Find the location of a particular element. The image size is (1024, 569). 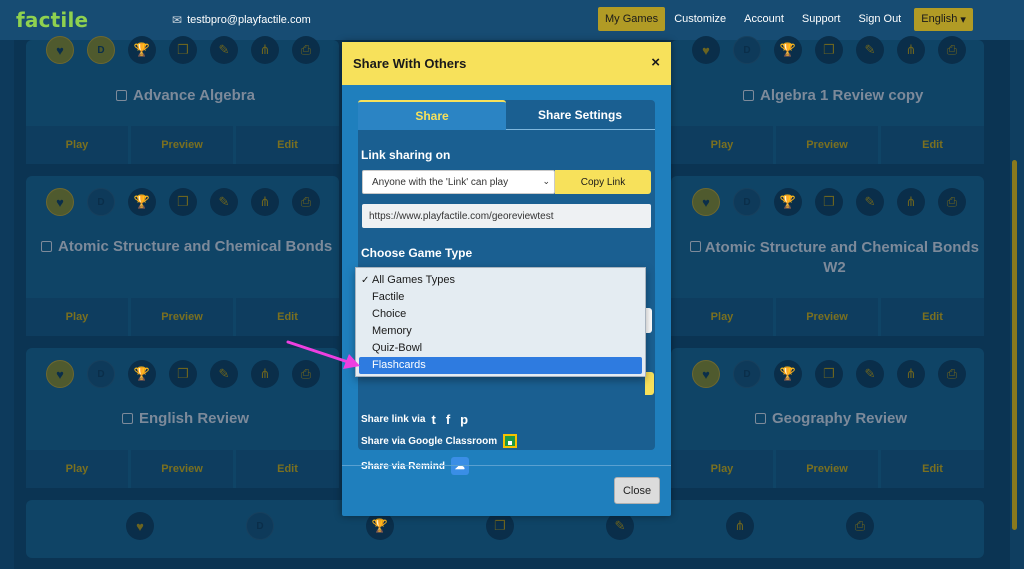

facebook-icon: f is located at coordinates (448, 419).